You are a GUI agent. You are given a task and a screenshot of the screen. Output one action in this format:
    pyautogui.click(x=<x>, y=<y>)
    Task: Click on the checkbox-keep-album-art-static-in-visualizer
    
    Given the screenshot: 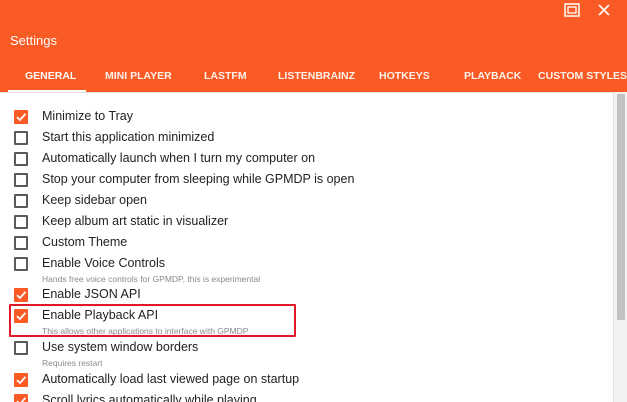 What is the action you would take?
    pyautogui.click(x=21, y=222)
    